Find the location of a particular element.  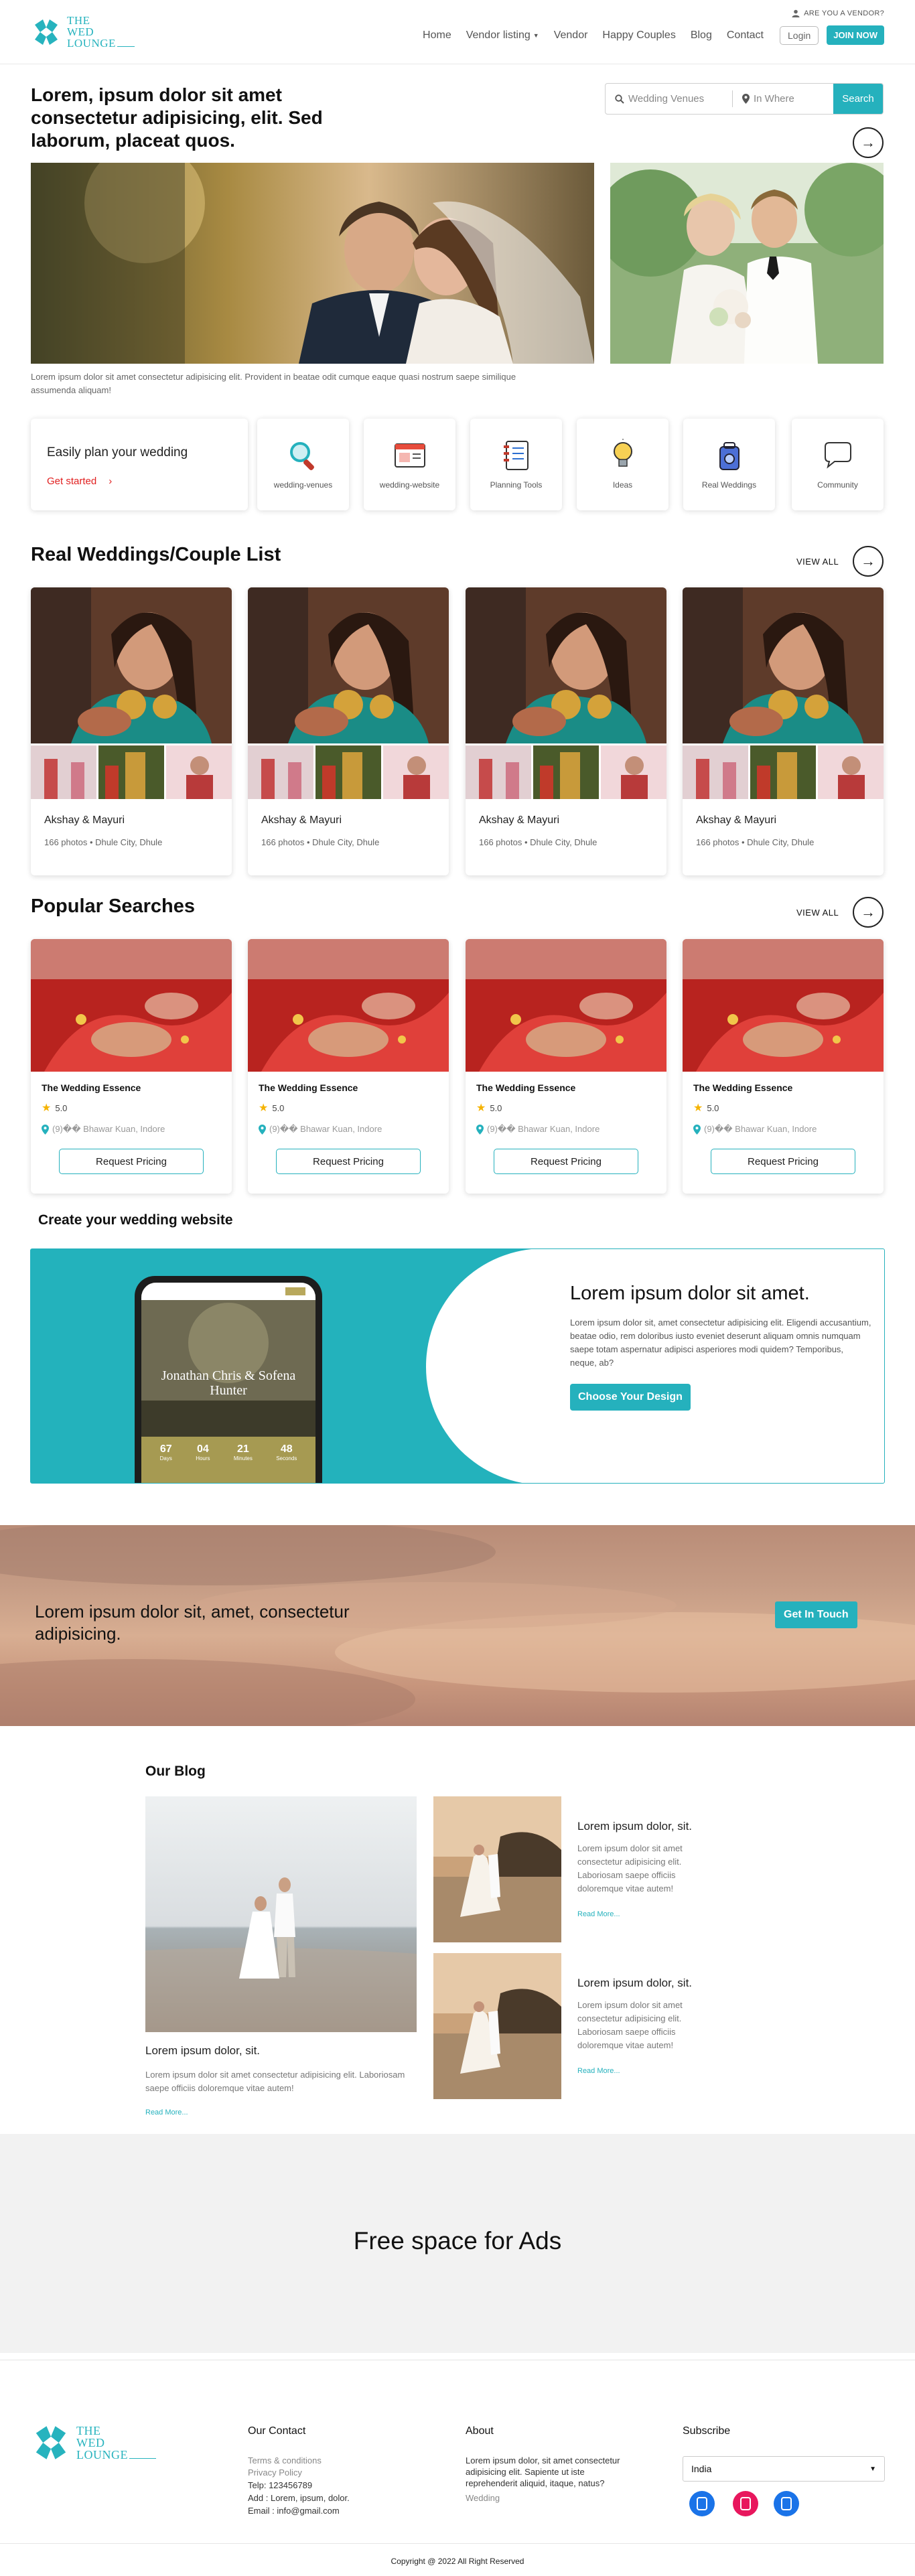

plan-item-label: wedding-venues is located at coordinates (303, 485).